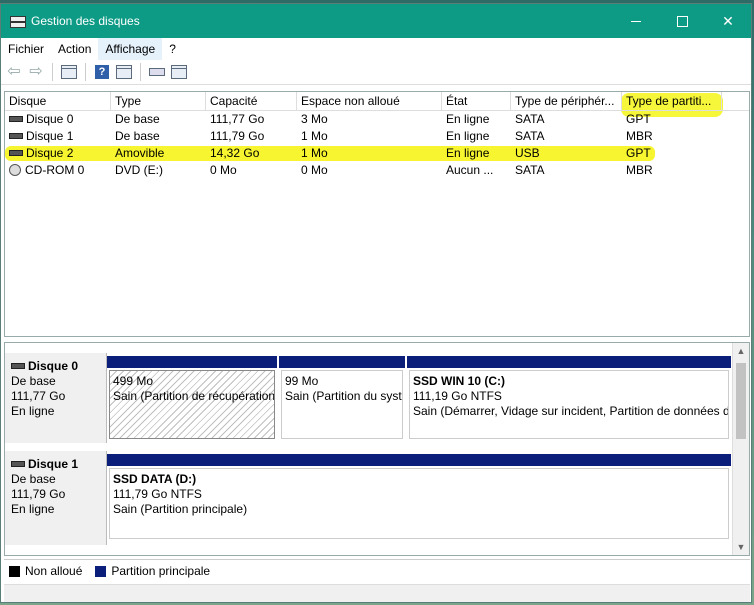 The width and height of the screenshot is (754, 605). I want to click on view-icon, so click(124, 72).